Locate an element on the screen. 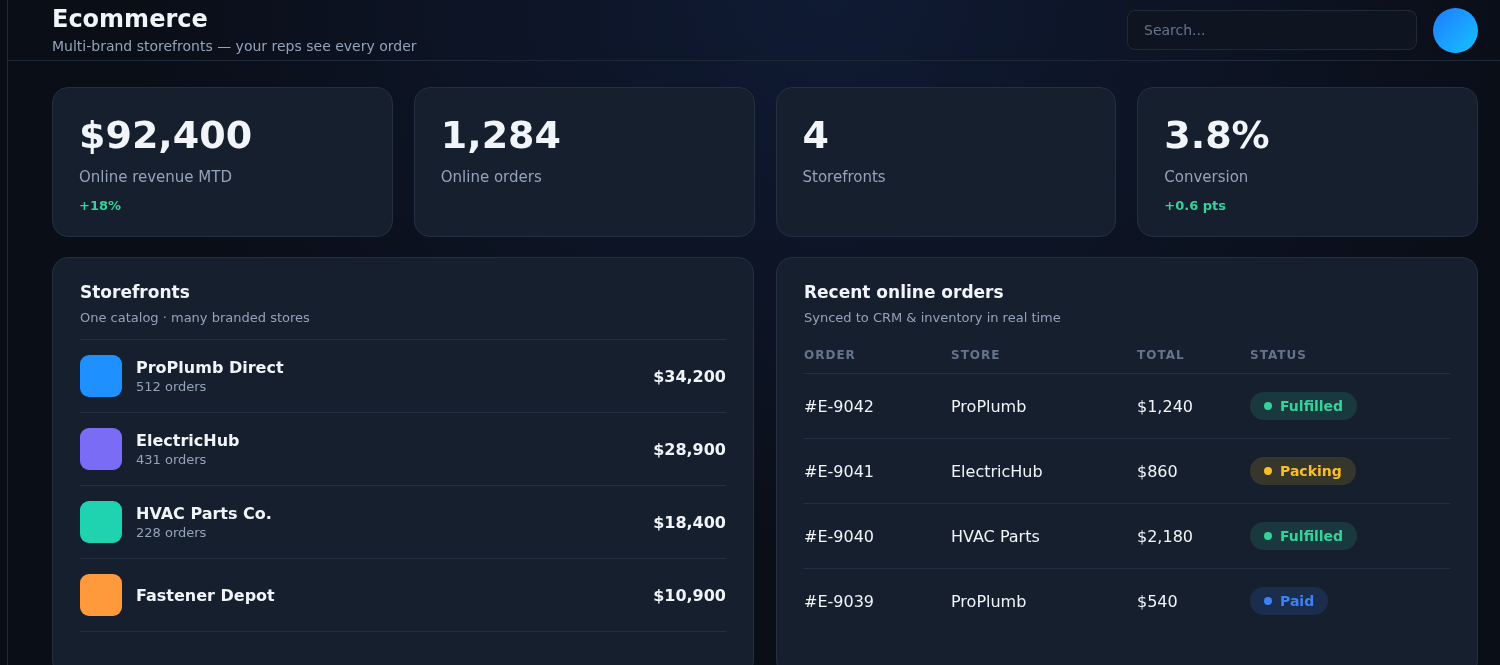  stat-value: 3.8% is located at coordinates (1217, 135).